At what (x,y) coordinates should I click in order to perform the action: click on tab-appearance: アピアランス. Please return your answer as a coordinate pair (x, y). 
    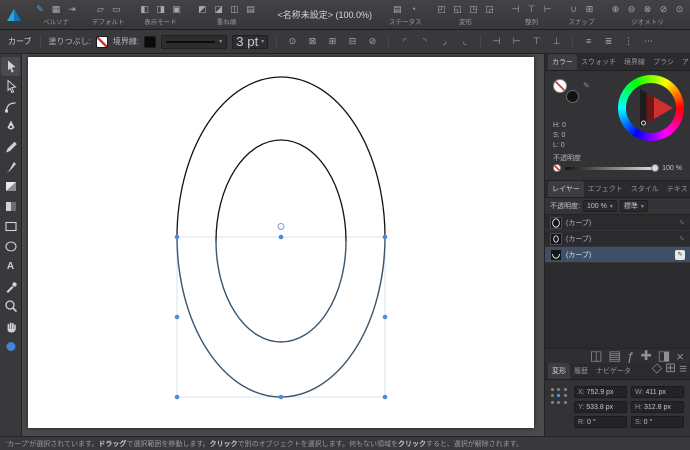
    Looking at the image, I should click on (684, 62).